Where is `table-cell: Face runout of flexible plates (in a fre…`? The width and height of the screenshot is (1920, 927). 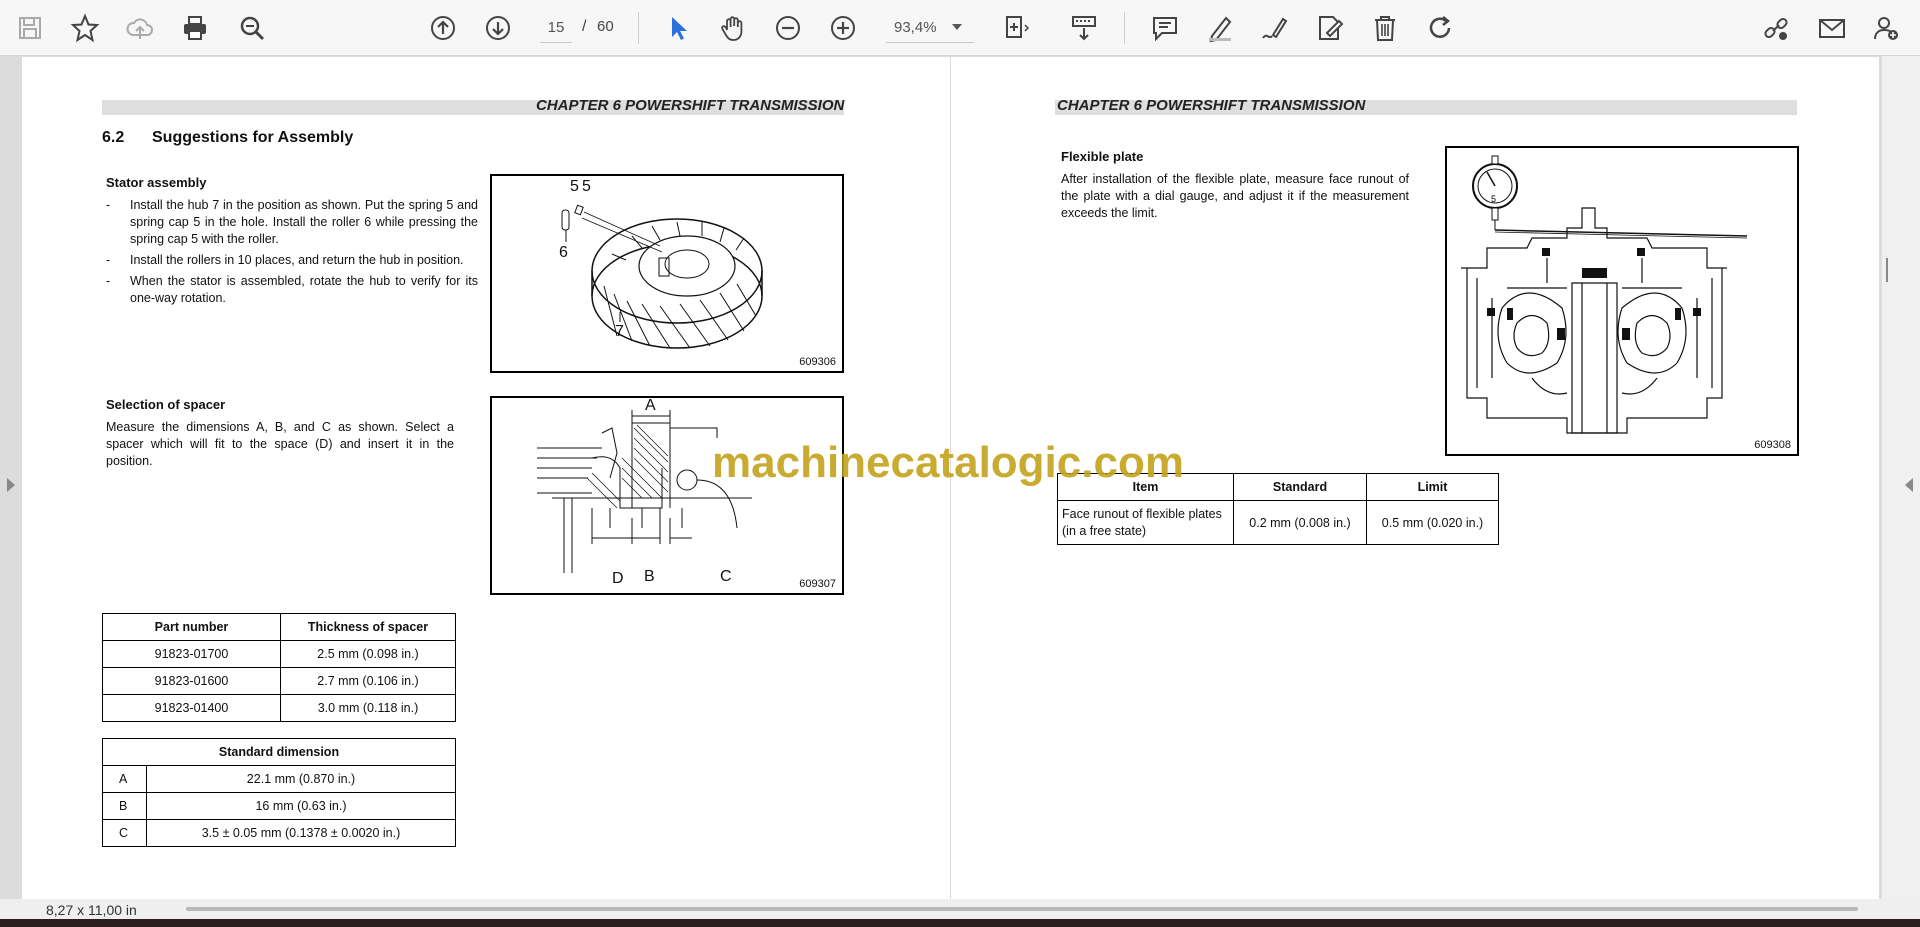
table-cell: Face runout of flexible plates (in a fre… is located at coordinates (1145, 522).